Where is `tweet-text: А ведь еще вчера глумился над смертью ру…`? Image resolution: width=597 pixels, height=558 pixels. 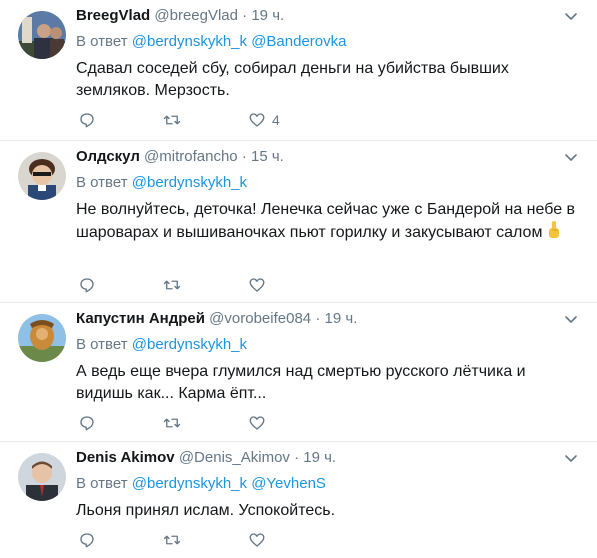
tweet-text: А ведь еще вчера глумился над смертью ру… is located at coordinates (301, 382).